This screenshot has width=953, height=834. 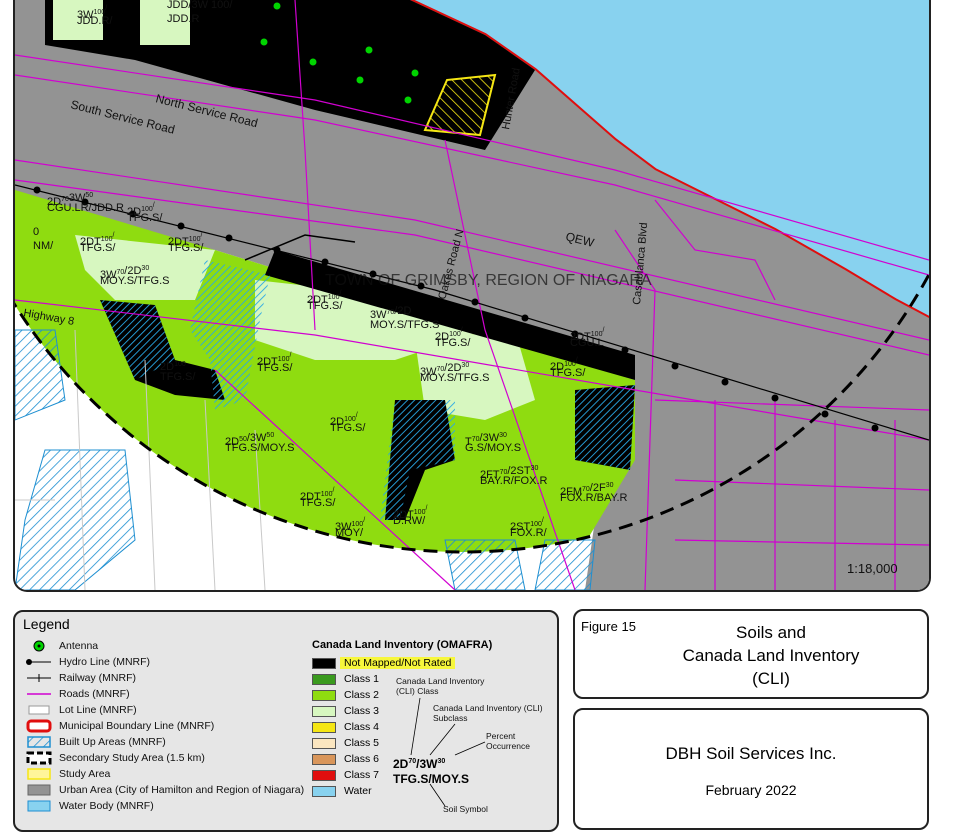 I want to click on figure-title: Soils and Canada Land Inventory (CLI), so click(x=771, y=655).